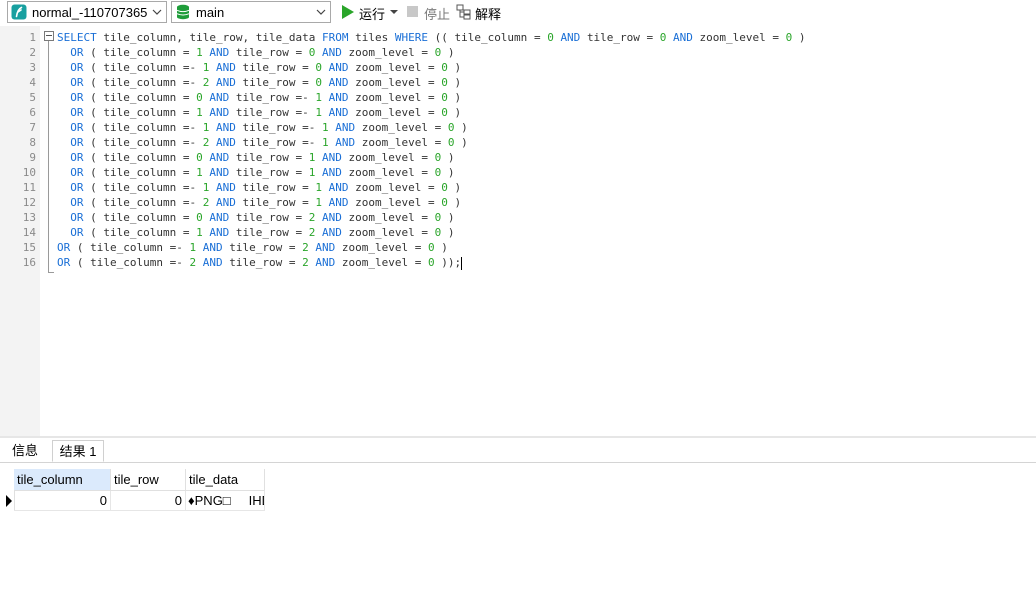  What do you see at coordinates (32, 37) in the screenshot?
I see `line-number: 1` at bounding box center [32, 37].